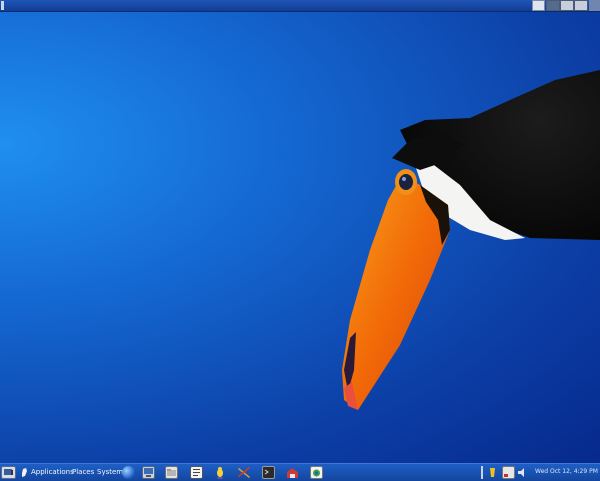 The height and width of the screenshot is (481, 600). I want to click on show-desktop-icon, so click(538, 5).